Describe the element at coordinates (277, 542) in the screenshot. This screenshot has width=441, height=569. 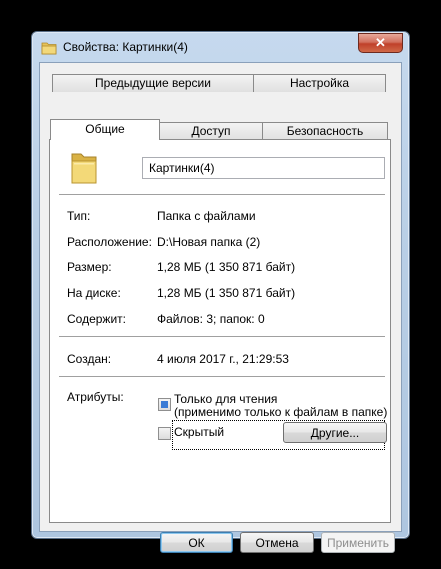
I see `cancel-button: Отмена` at that location.